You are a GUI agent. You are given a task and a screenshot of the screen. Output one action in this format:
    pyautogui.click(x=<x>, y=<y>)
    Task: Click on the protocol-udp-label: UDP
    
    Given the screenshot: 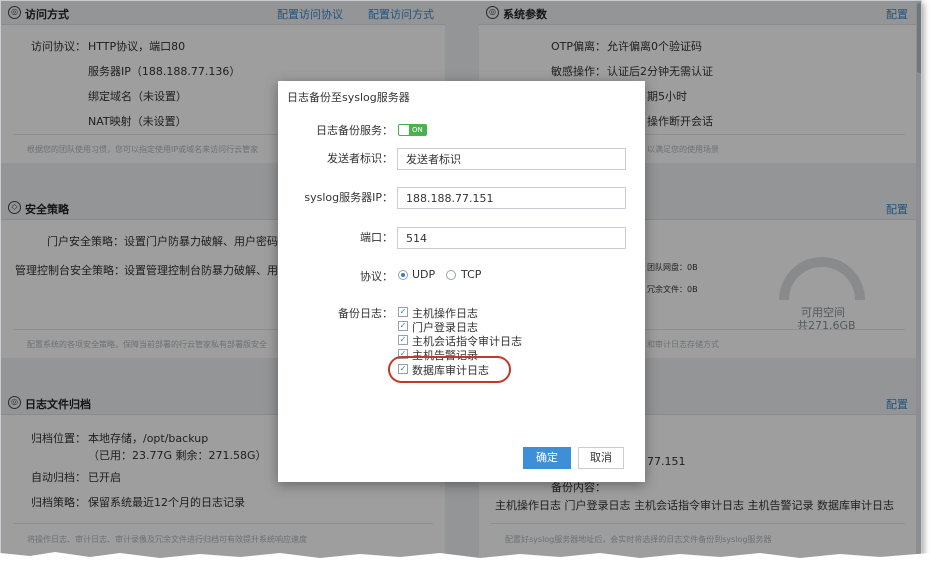 What is the action you would take?
    pyautogui.click(x=423, y=274)
    